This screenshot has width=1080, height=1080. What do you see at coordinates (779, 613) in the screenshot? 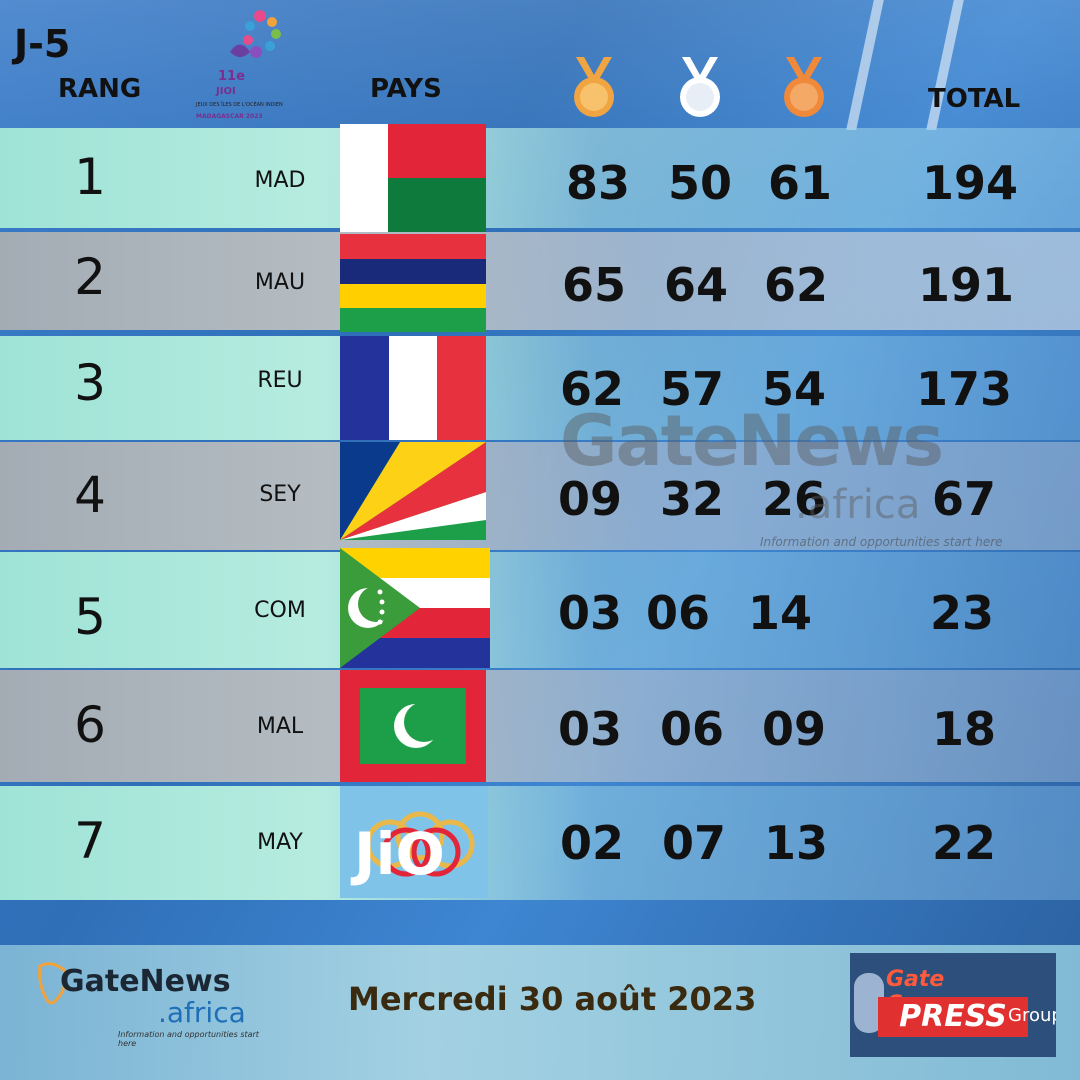
I see `bronze-count: 14` at bounding box center [779, 613].